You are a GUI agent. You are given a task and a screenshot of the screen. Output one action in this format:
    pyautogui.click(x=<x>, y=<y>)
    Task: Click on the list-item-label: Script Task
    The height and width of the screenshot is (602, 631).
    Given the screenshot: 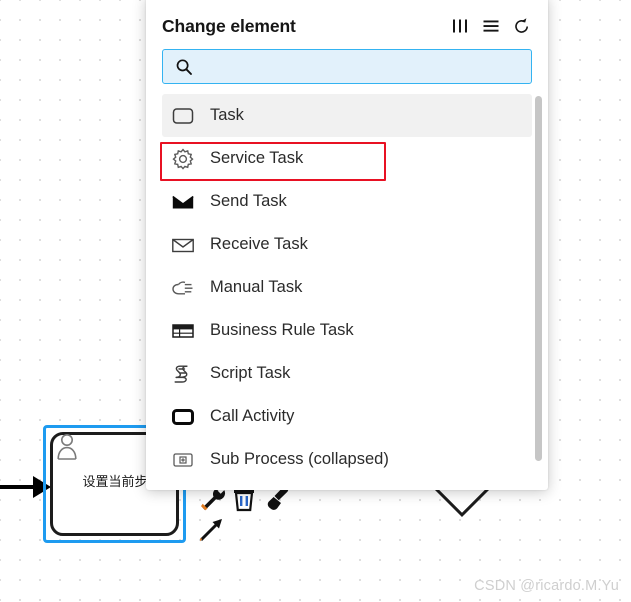 What is the action you would take?
    pyautogui.click(x=250, y=373)
    